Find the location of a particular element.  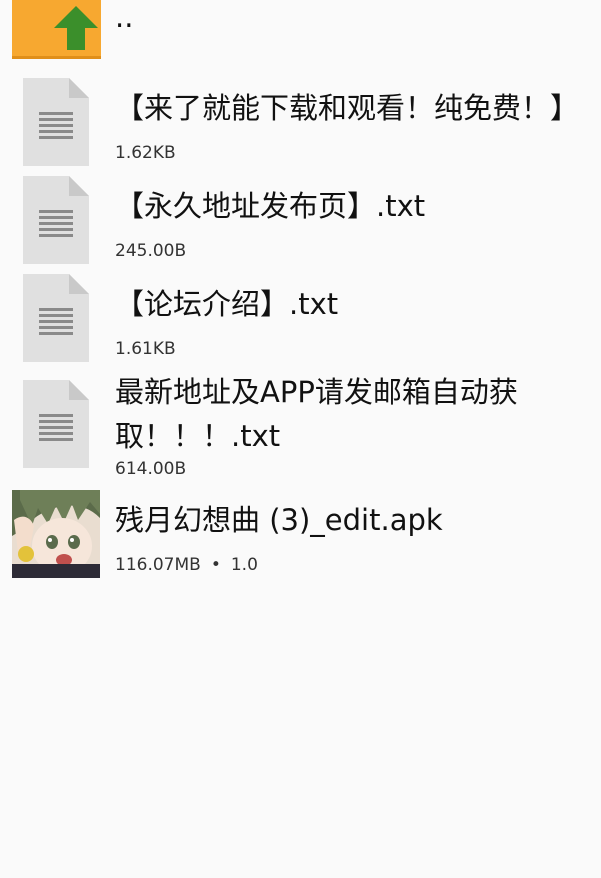

file-name: 【论坛介绍】.txt is located at coordinates (227, 304).